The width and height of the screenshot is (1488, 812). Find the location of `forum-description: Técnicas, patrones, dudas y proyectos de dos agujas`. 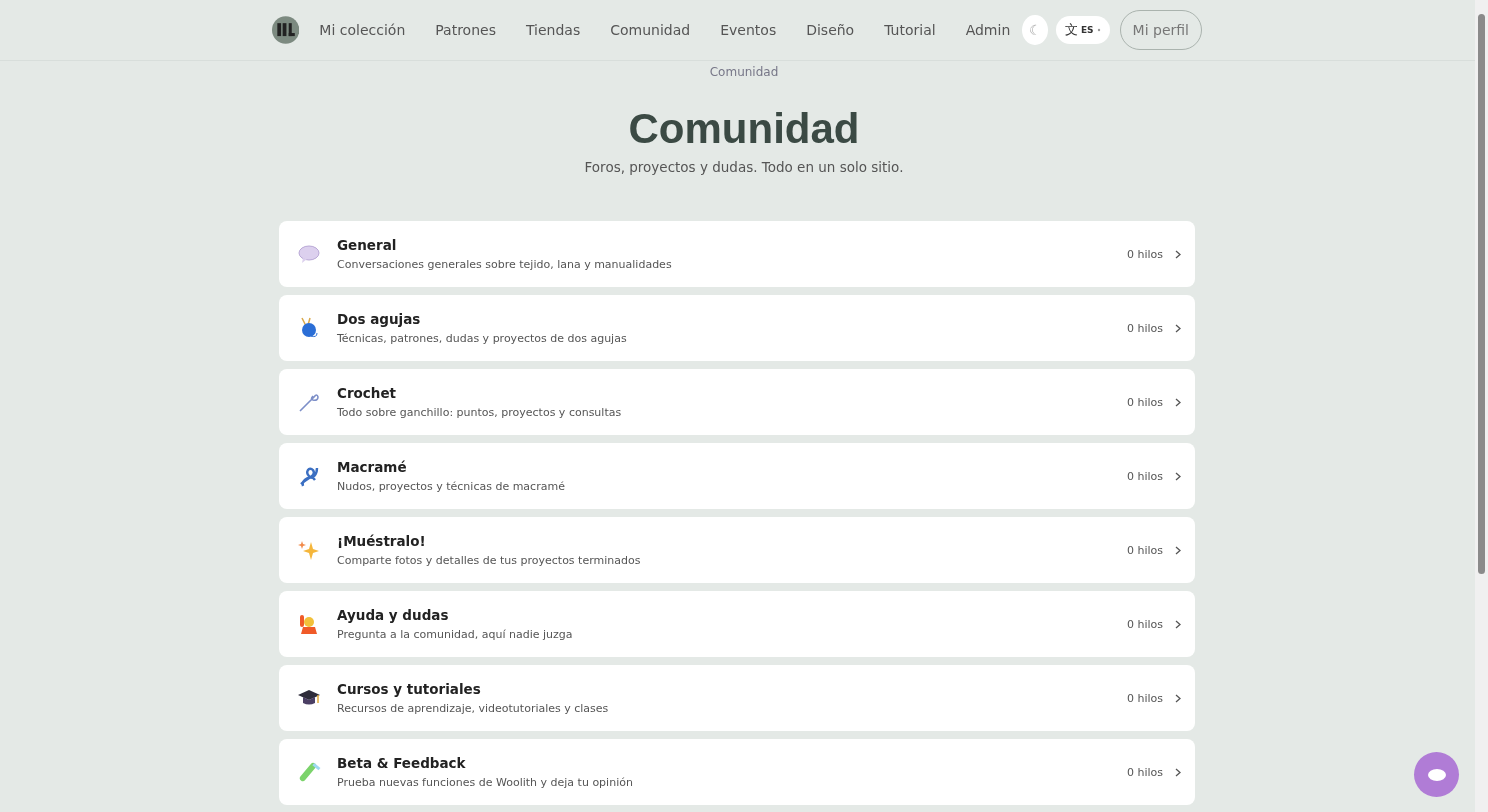

forum-description: Técnicas, patrones, dudas y proyectos de dos agujas is located at coordinates (482, 338).